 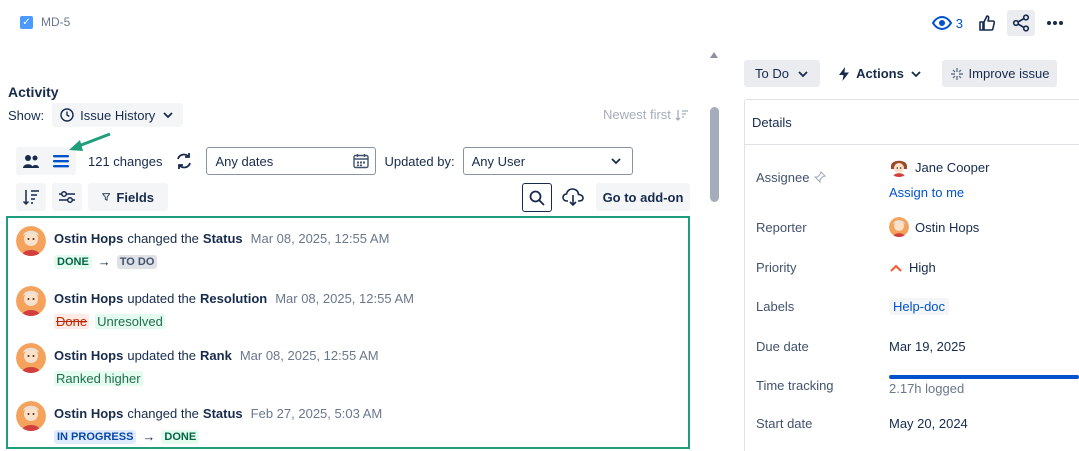 What do you see at coordinates (927, 388) in the screenshot?
I see `time-tracking-value: 2.17h logged` at bounding box center [927, 388].